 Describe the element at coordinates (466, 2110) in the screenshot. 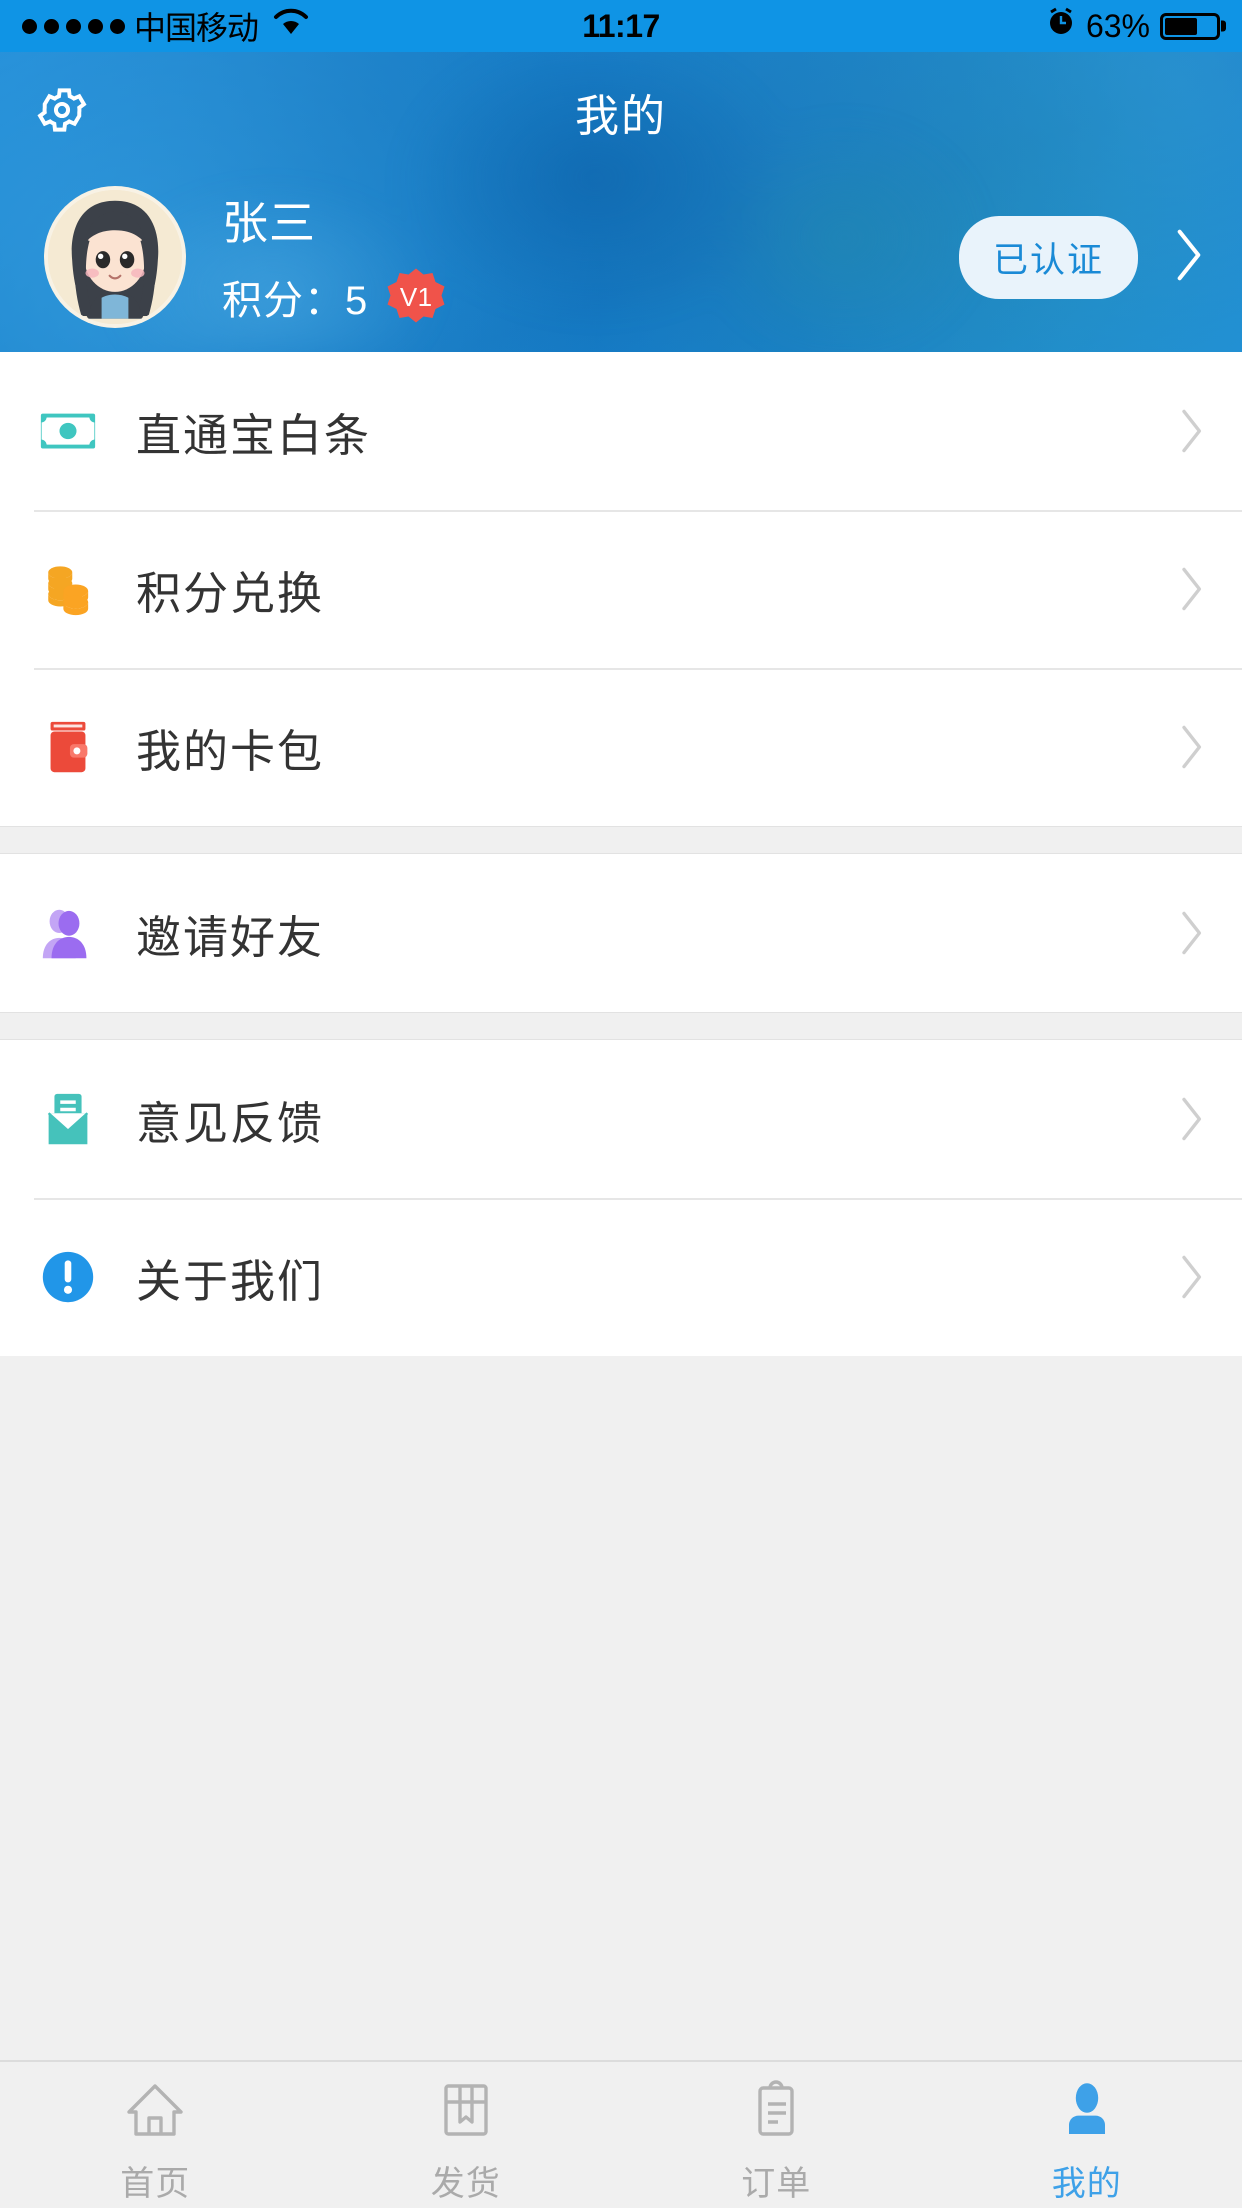

I see `shipping-box-icon` at that location.